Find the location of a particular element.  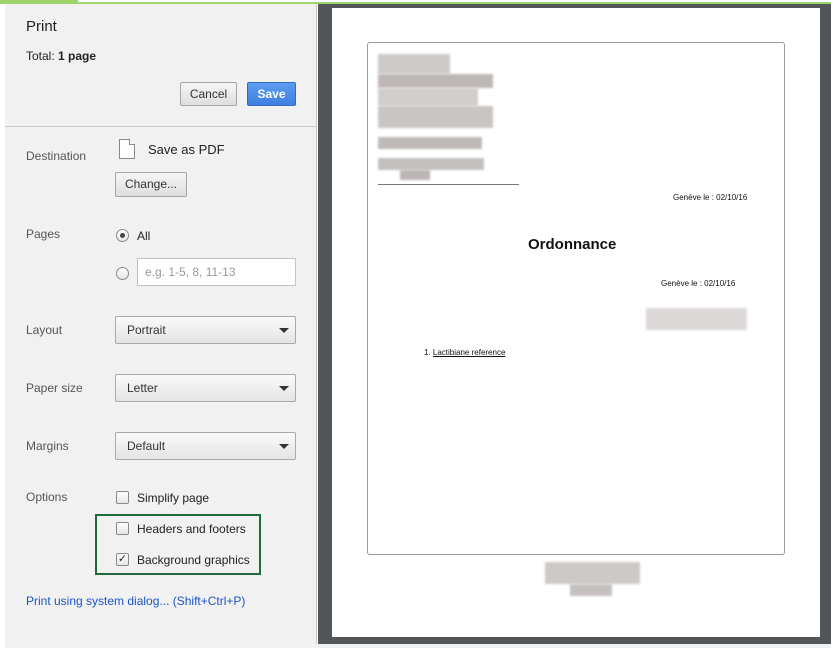

preview-date-line-2: Genève le : 02/10/16 is located at coordinates (698, 283).